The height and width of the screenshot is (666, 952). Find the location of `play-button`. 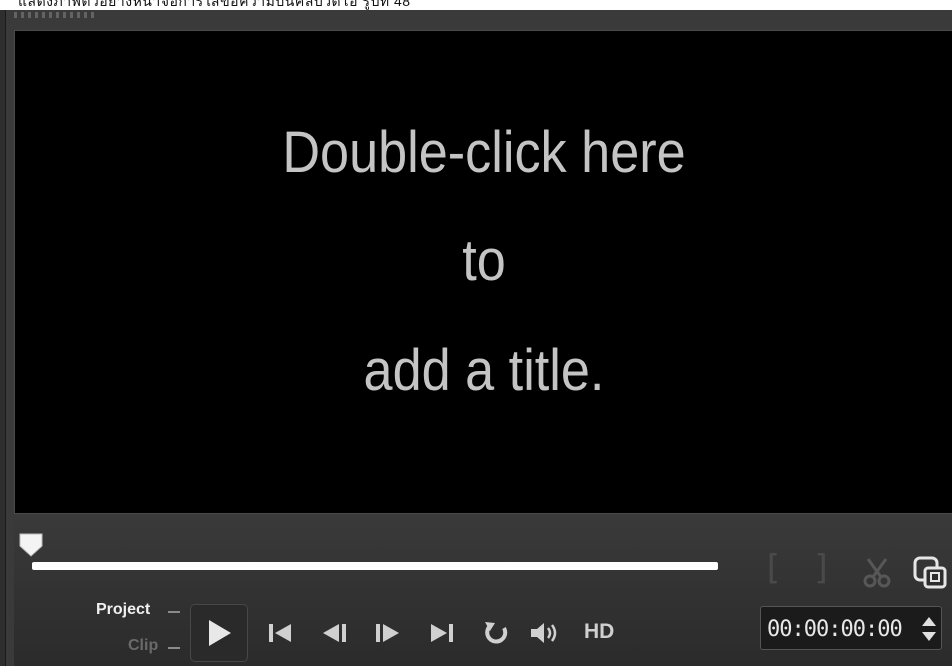

play-button is located at coordinates (219, 633).